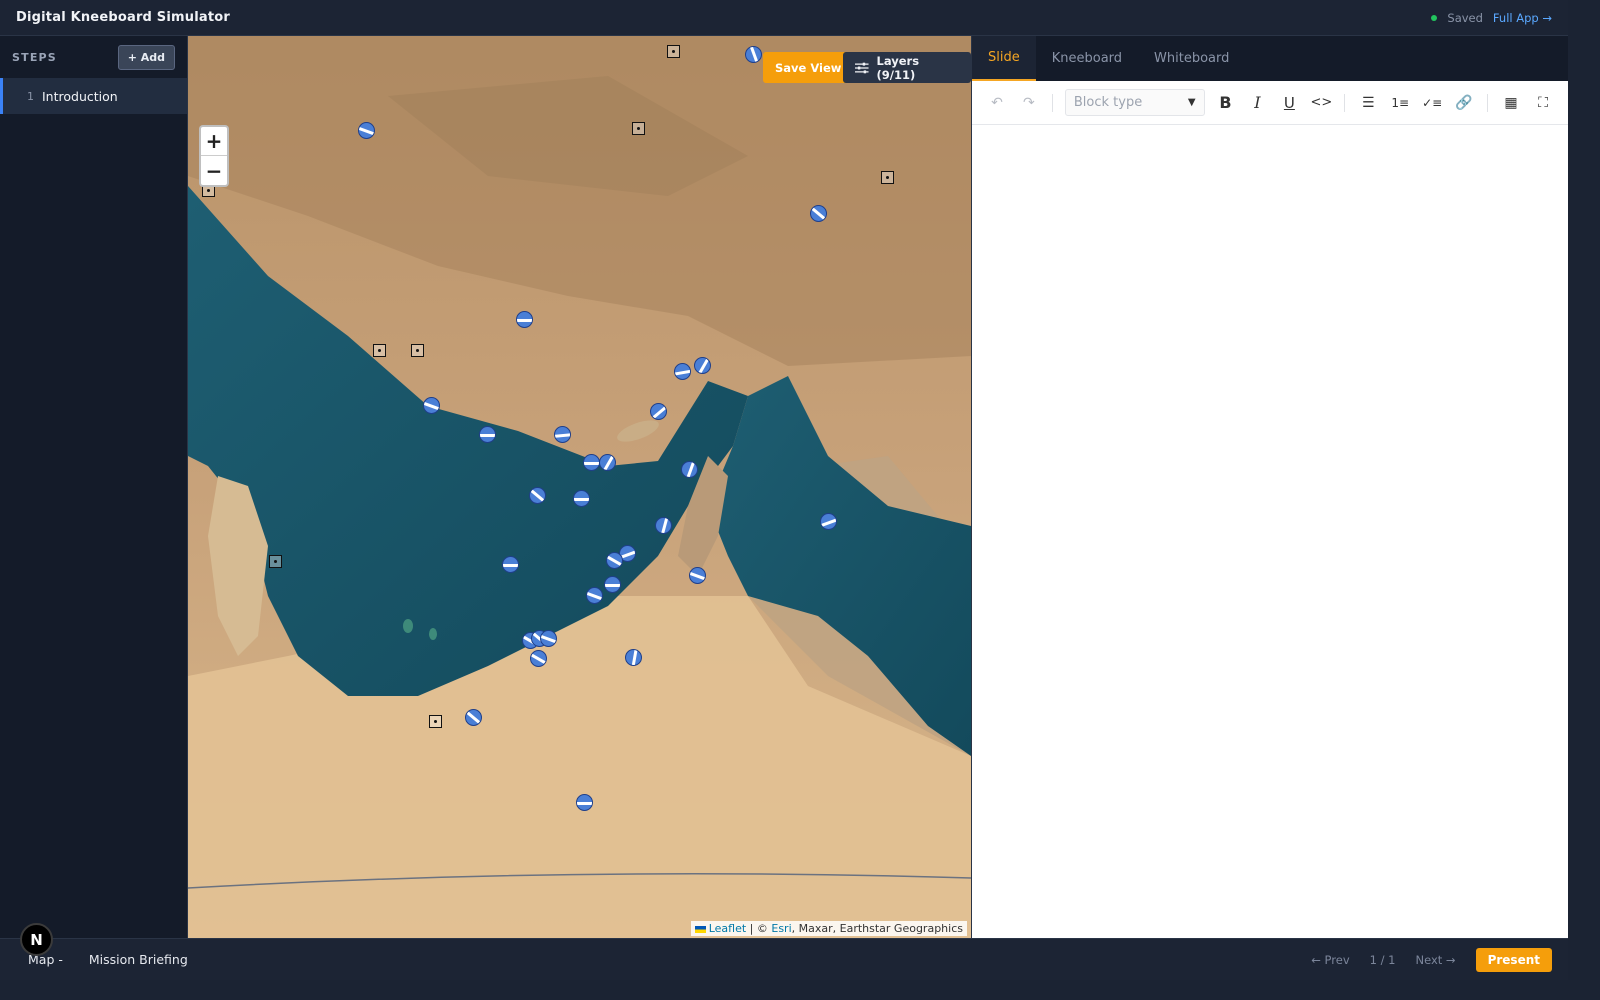  What do you see at coordinates (1382, 959) in the screenshot?
I see `page-indicator: 1 / 1` at bounding box center [1382, 959].